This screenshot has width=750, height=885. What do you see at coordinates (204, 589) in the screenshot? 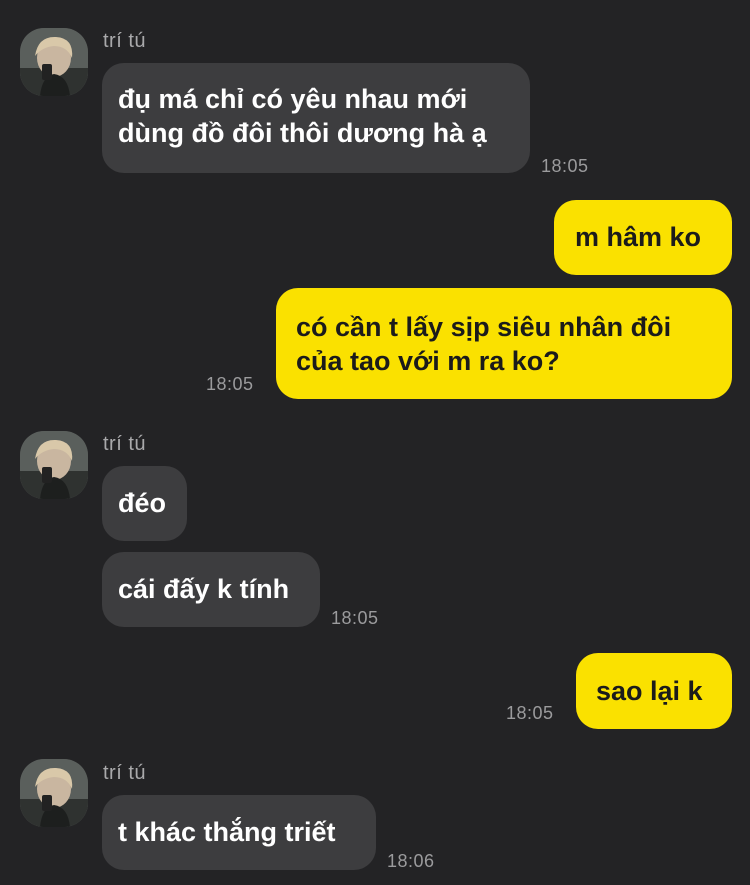
I see `message-text: cái đấy k tính` at bounding box center [204, 589].